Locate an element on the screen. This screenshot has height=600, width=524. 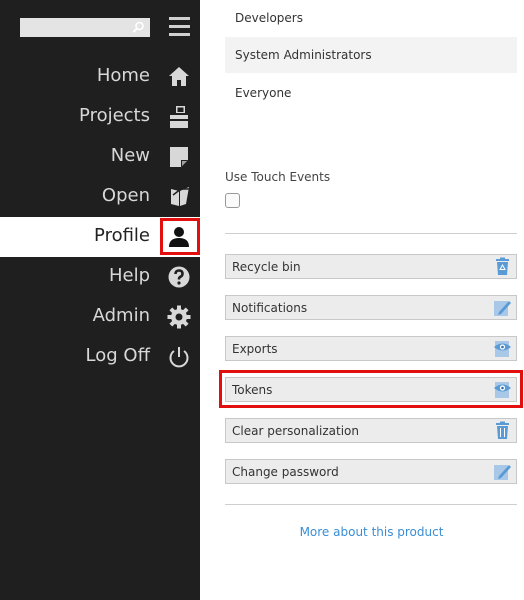
trash-icon is located at coordinates (502, 430).